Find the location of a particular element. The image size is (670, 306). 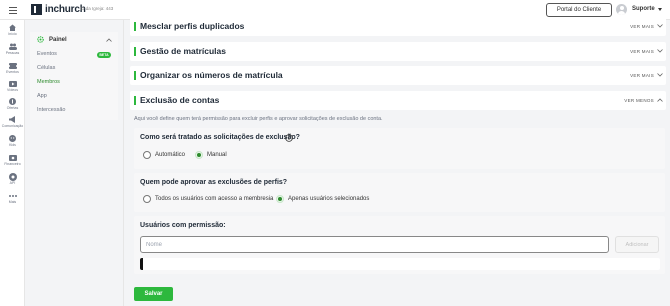

rail-label: Mais is located at coordinates (12, 202).